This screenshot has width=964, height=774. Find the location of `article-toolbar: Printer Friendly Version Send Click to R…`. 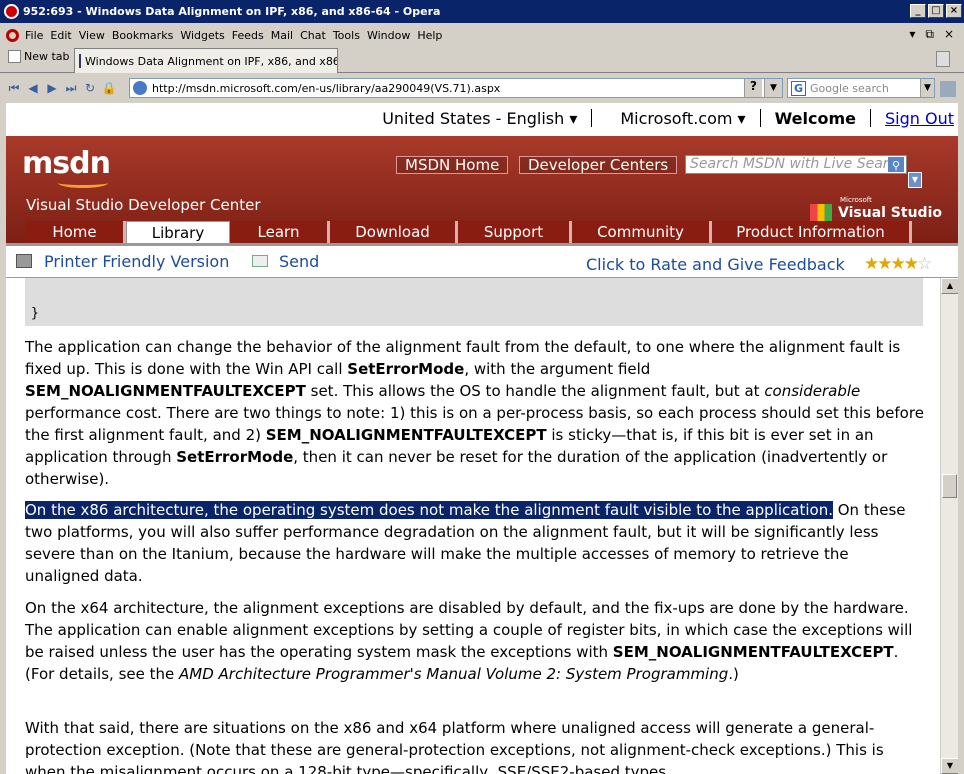

article-toolbar: Printer Friendly Version Send Click to R… is located at coordinates (482, 262).